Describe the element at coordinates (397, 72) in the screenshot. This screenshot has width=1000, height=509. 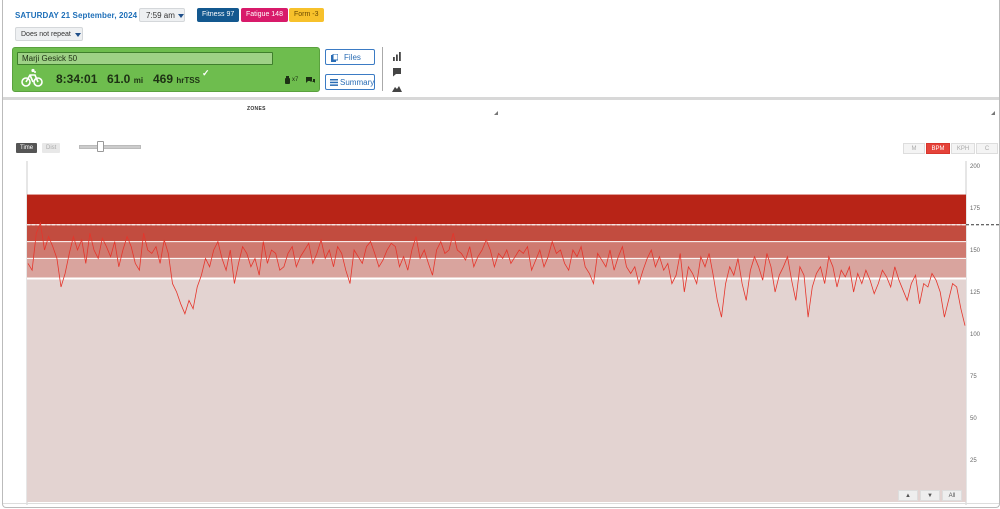
I see `comment-icon` at that location.